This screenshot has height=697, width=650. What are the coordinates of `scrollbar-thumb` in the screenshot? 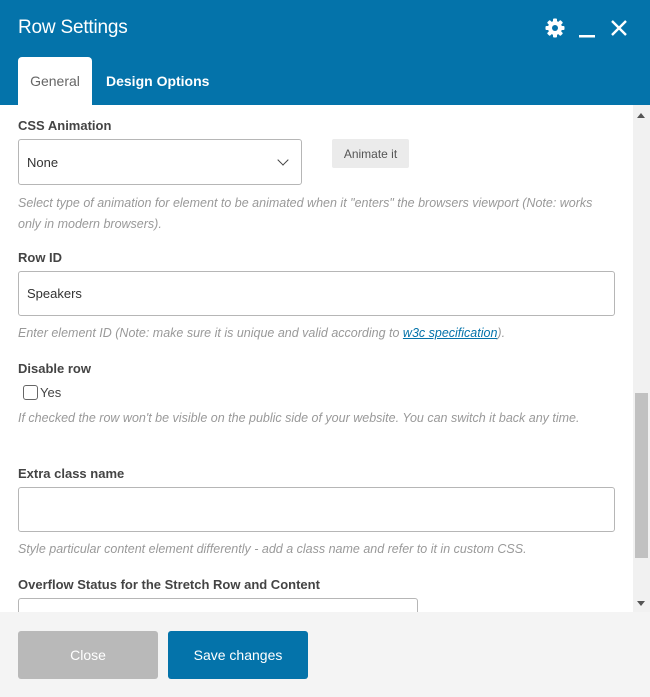 It's located at (641, 475).